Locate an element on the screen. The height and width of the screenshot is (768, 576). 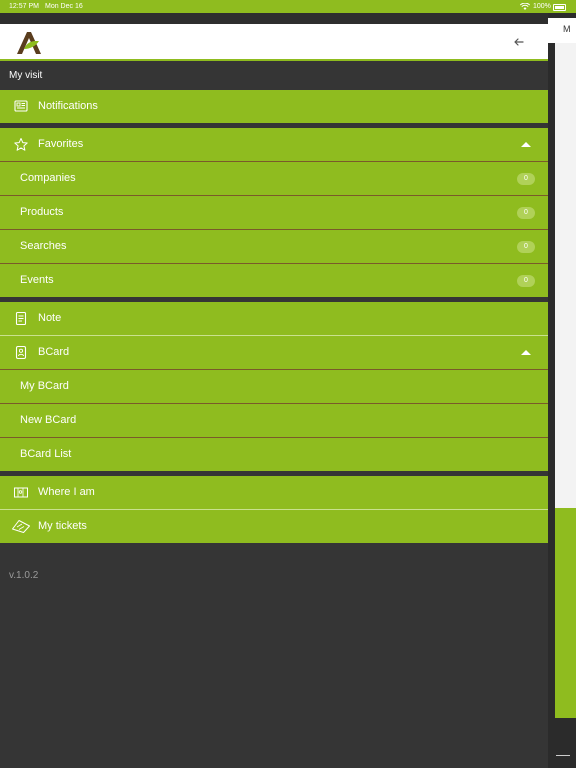
menu-item-label: Note is located at coordinates (50, 318).